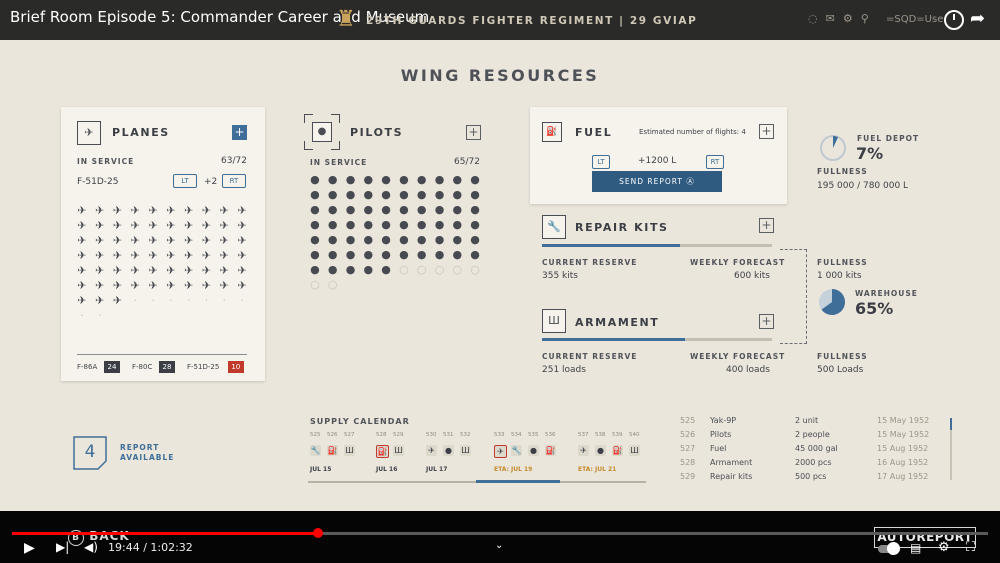 The height and width of the screenshot is (563, 1000). Describe the element at coordinates (590, 262) in the screenshot. I see `repair-reserve-label: CURRENT RESERVE` at that location.